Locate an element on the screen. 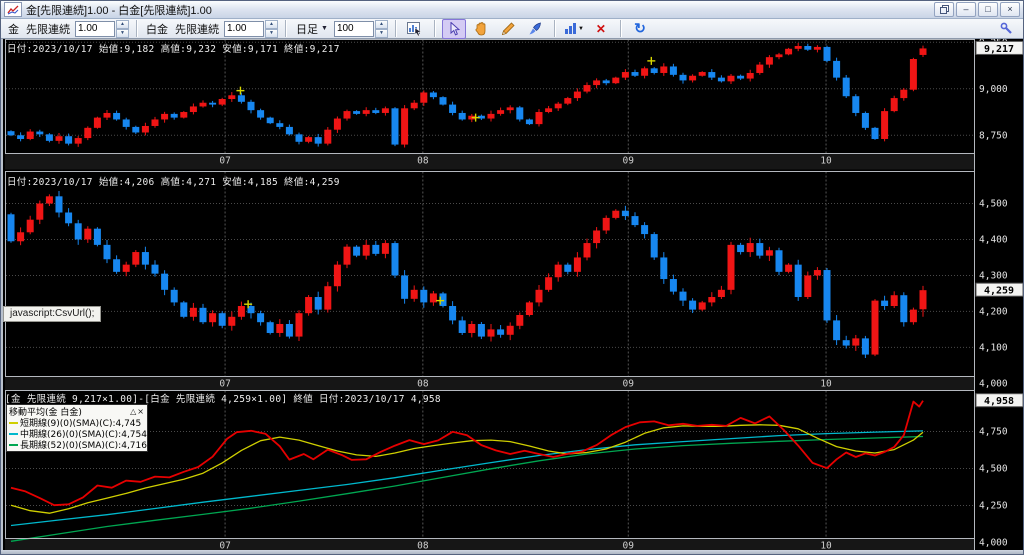 The width and height of the screenshot is (1024, 555). toolbar: 金 先限連続 ▲▼ 白金 先限連続 ▲▼ 日足 ▼ ▲▼ is located at coordinates (512, 28).